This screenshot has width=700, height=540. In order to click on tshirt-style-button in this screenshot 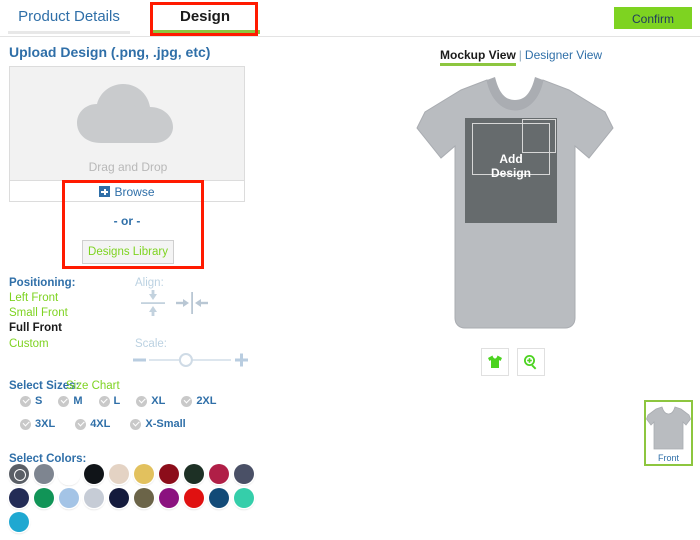, I will do `click(495, 362)`.